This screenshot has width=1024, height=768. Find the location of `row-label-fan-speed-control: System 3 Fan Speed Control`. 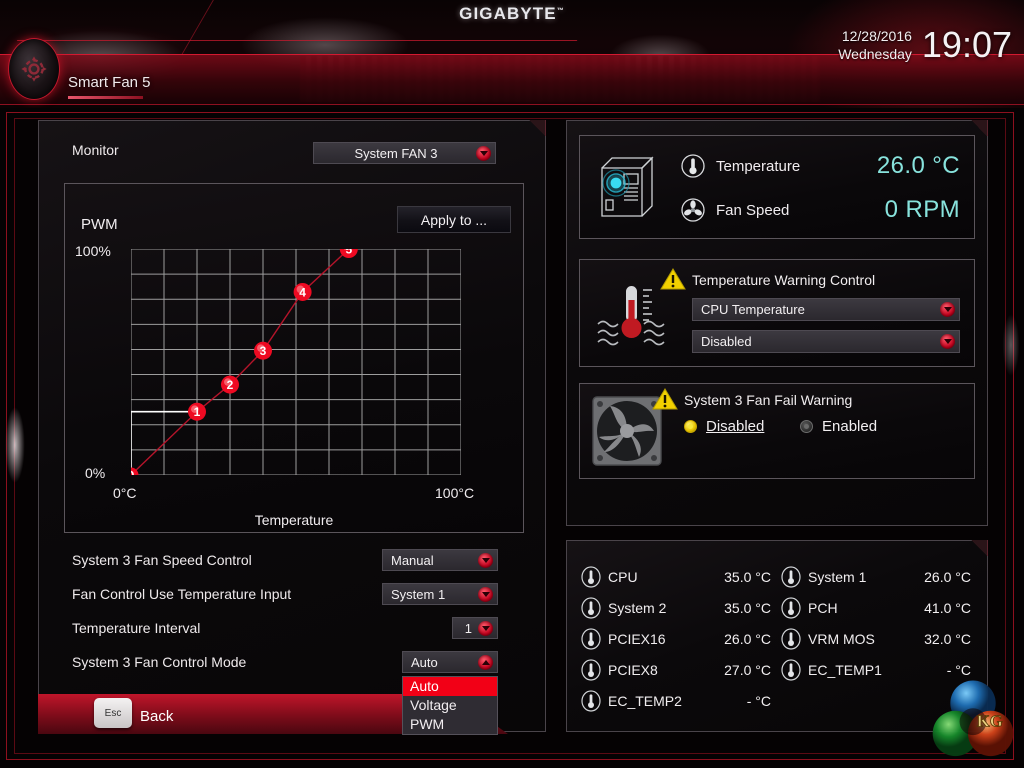

row-label-fan-speed-control: System 3 Fan Speed Control is located at coordinates (162, 560).